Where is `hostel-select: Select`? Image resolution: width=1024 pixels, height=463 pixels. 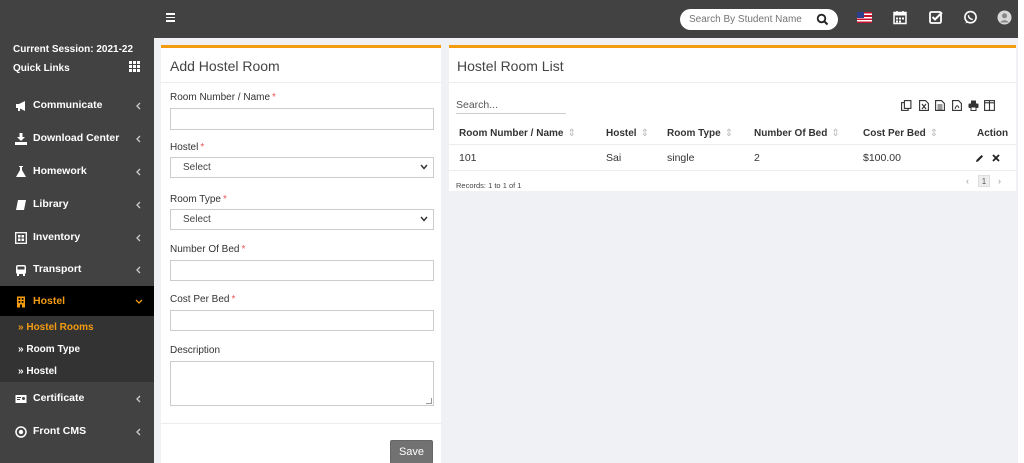
hostel-select: Select is located at coordinates (302, 167).